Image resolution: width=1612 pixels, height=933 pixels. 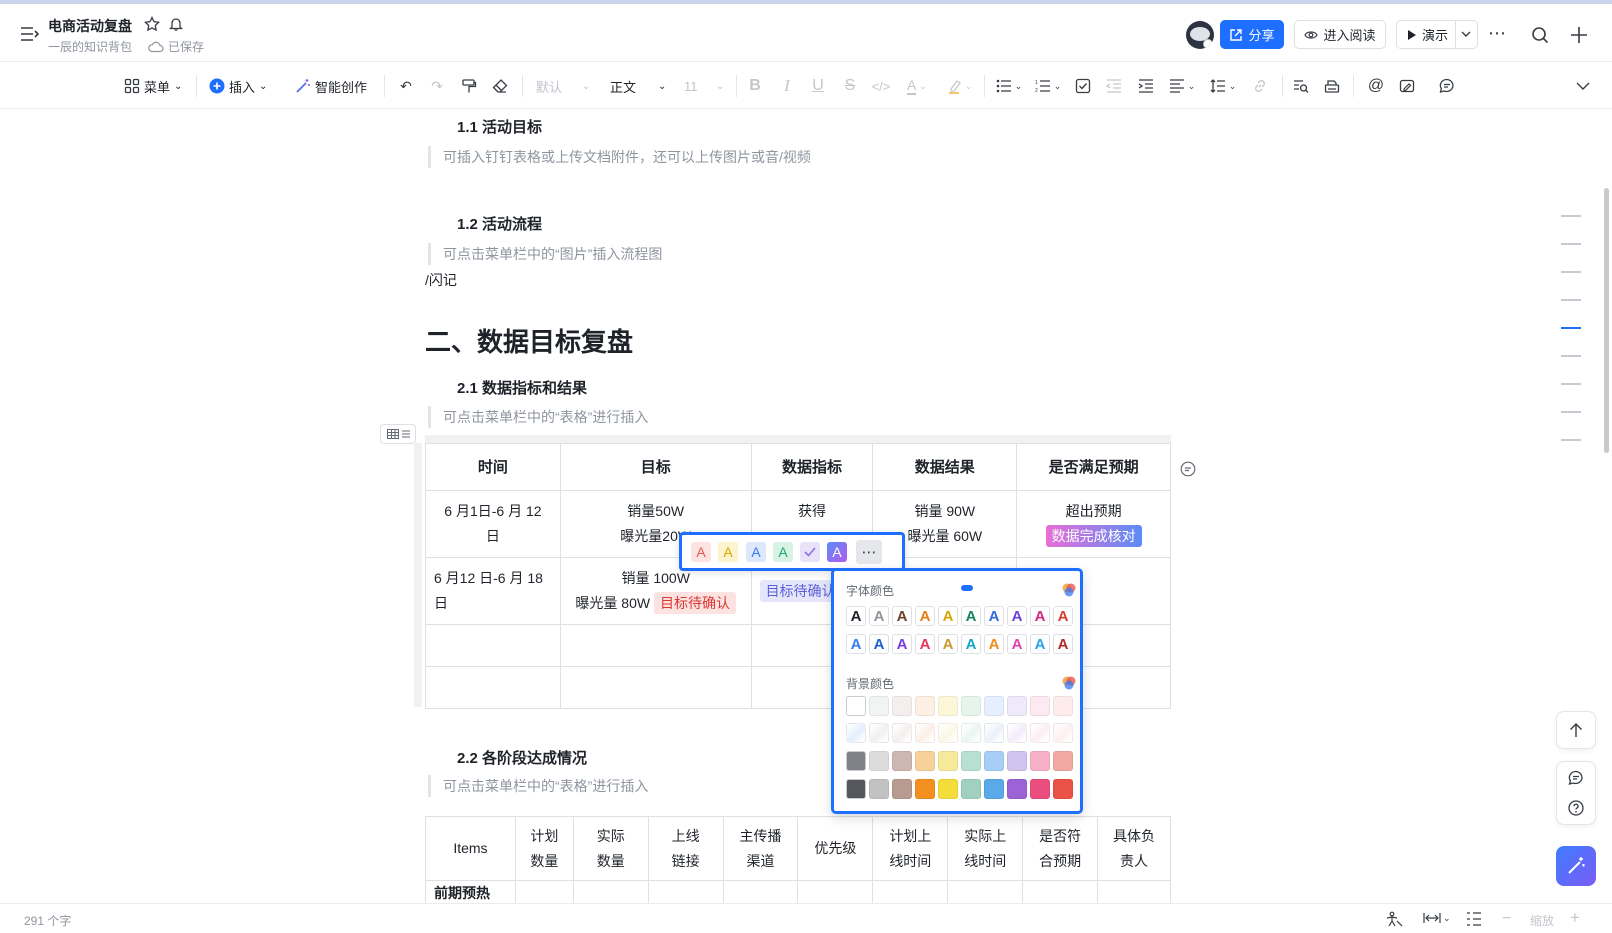 I want to click on hint-quote: 可插入钉钉表格或上传文档附件，还可以上传图片或音/视频, so click(x=619, y=157).